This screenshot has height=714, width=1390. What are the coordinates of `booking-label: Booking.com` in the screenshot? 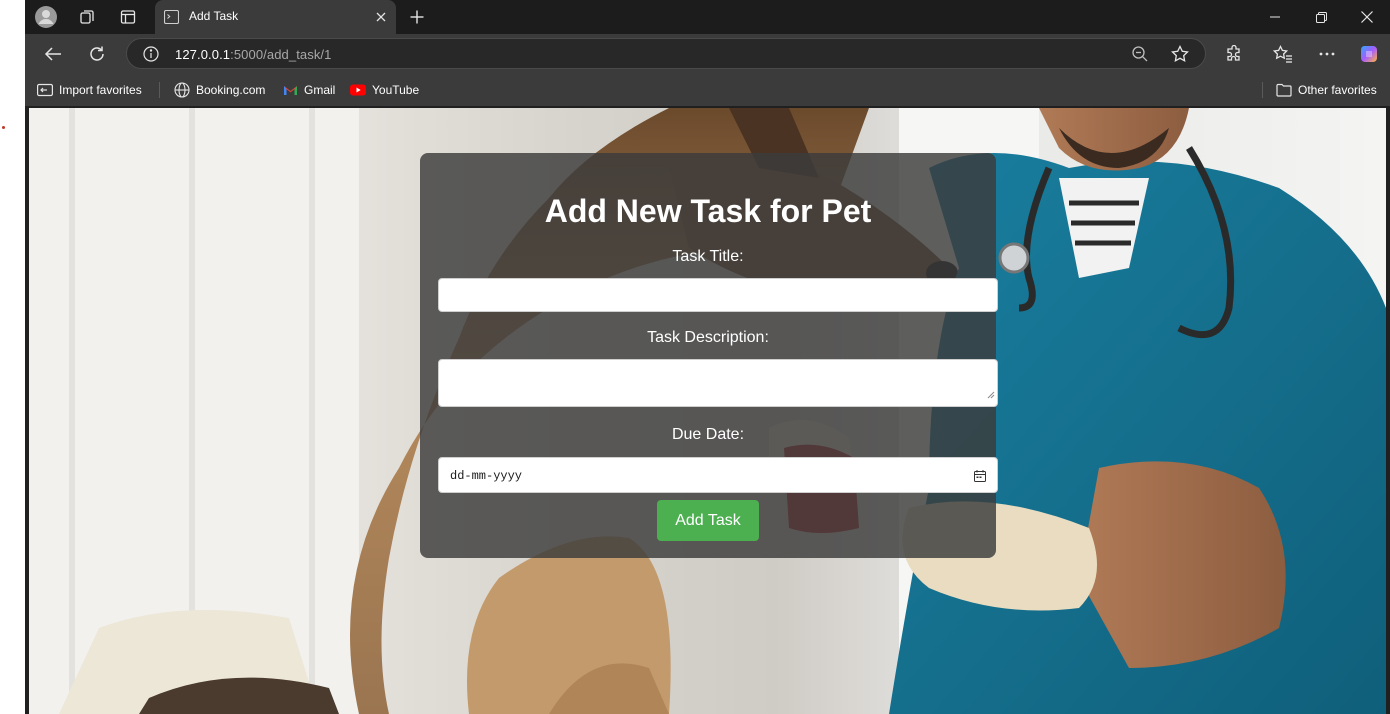 It's located at (231, 90).